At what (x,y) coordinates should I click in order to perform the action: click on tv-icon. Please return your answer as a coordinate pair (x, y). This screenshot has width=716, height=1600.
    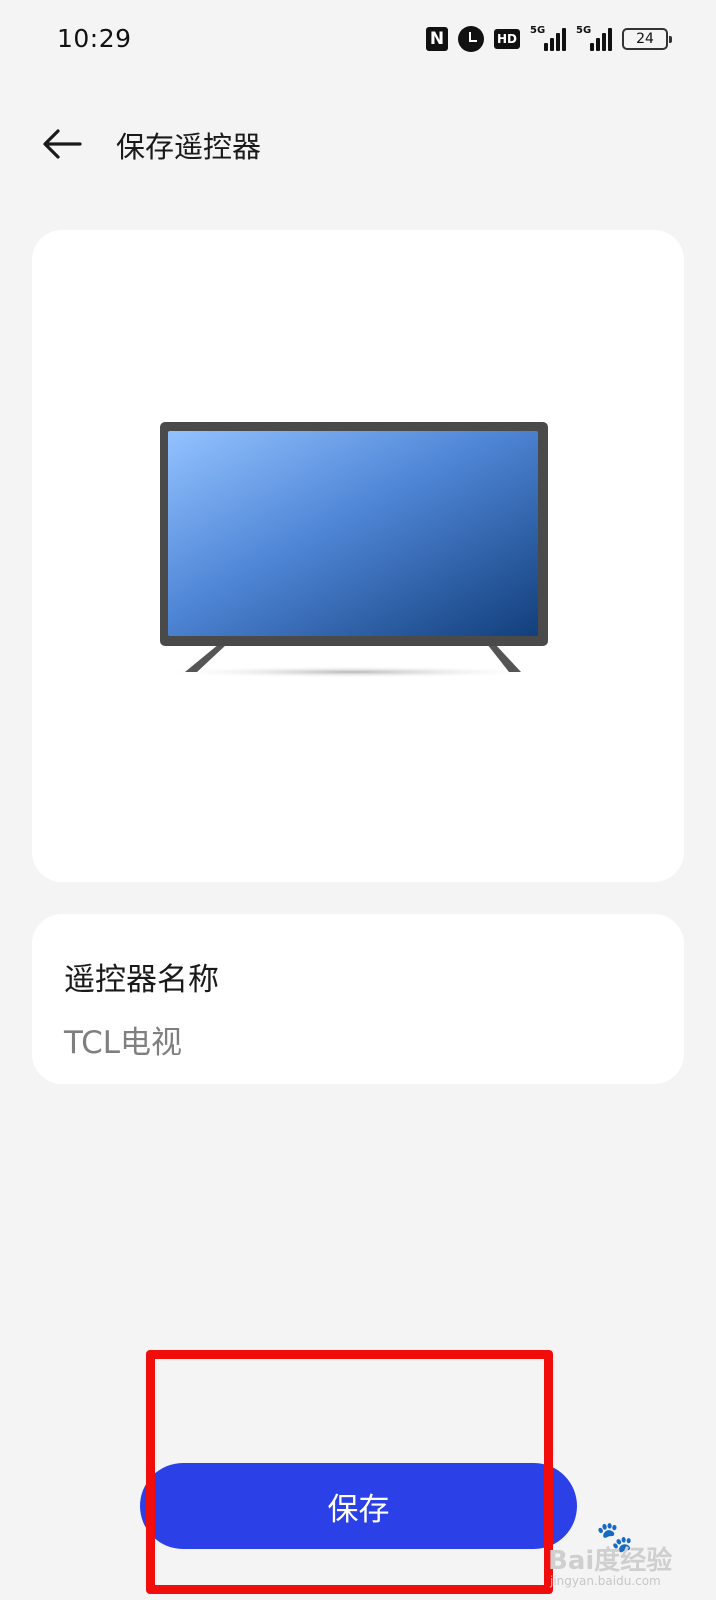
    Looking at the image, I should click on (357, 554).